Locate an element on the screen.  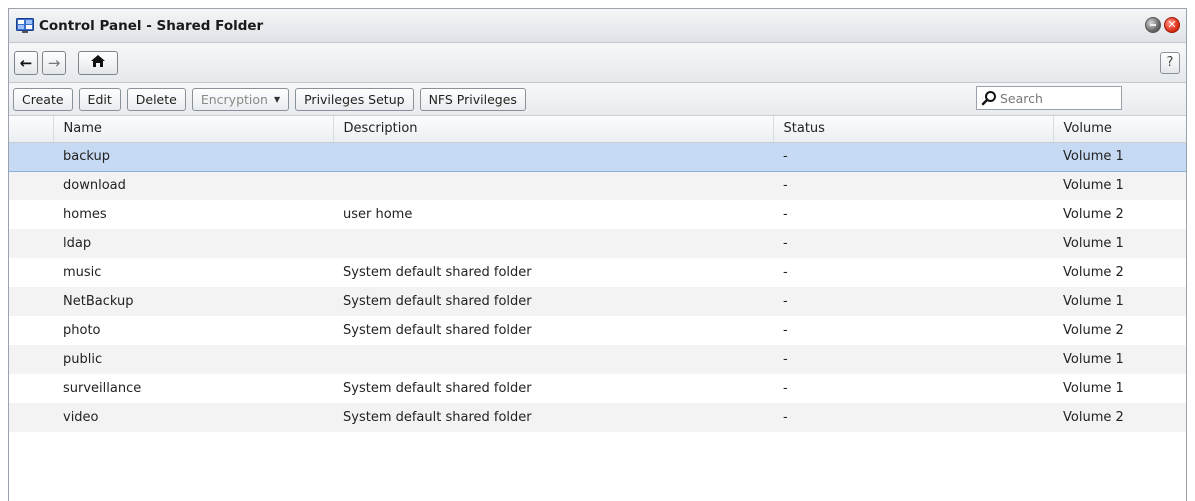
table-header: Name Description Status Volume is located at coordinates (597, 129).